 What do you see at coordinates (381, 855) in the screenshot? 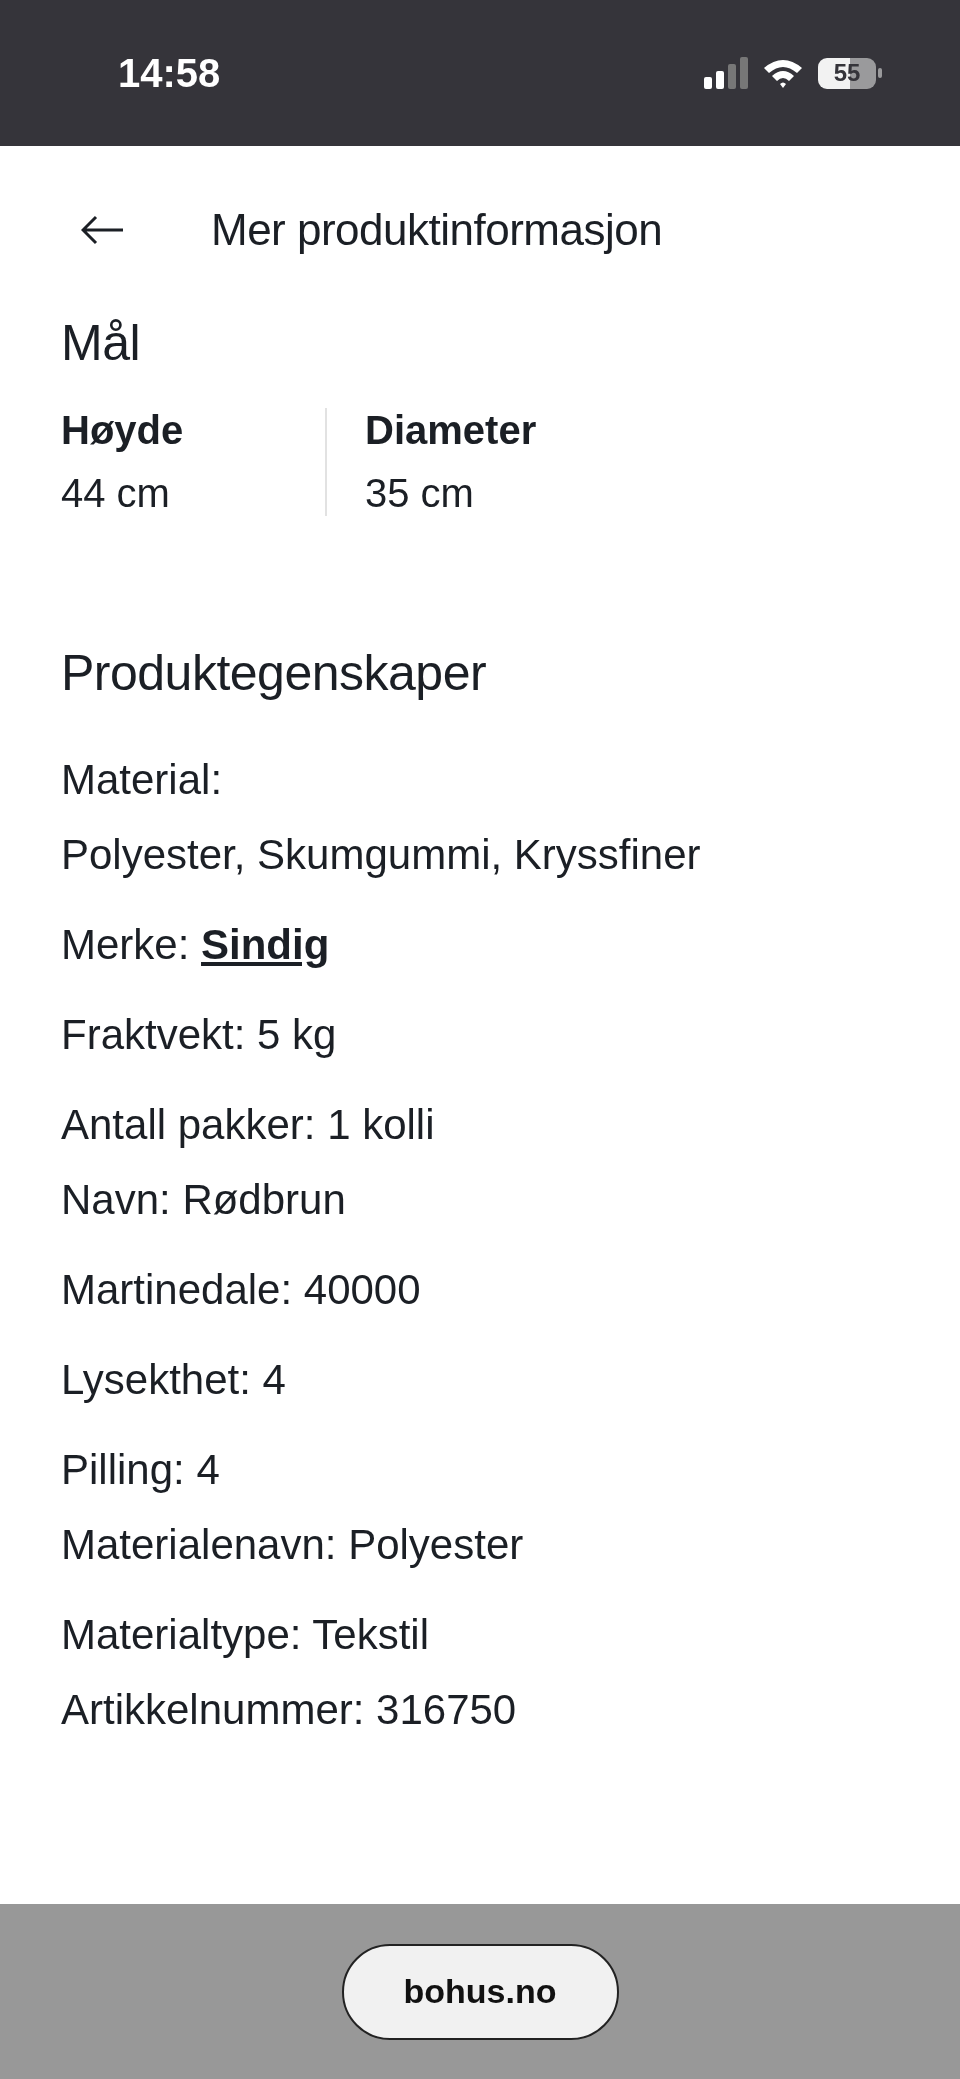
I see `property-text: Polyester, Skumgummi, Kryssfiner` at bounding box center [381, 855].